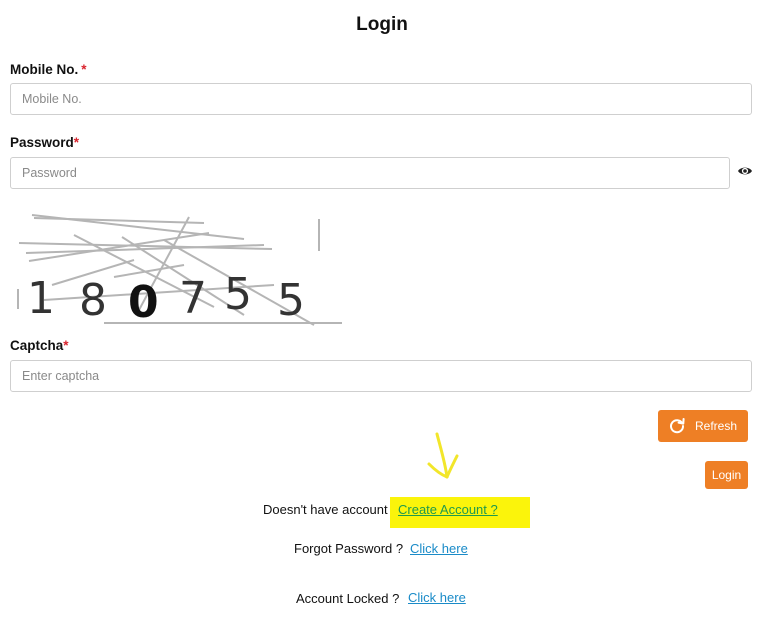 The image size is (764, 618). What do you see at coordinates (143, 302) in the screenshot?
I see `captcha-digit: 0` at bounding box center [143, 302].